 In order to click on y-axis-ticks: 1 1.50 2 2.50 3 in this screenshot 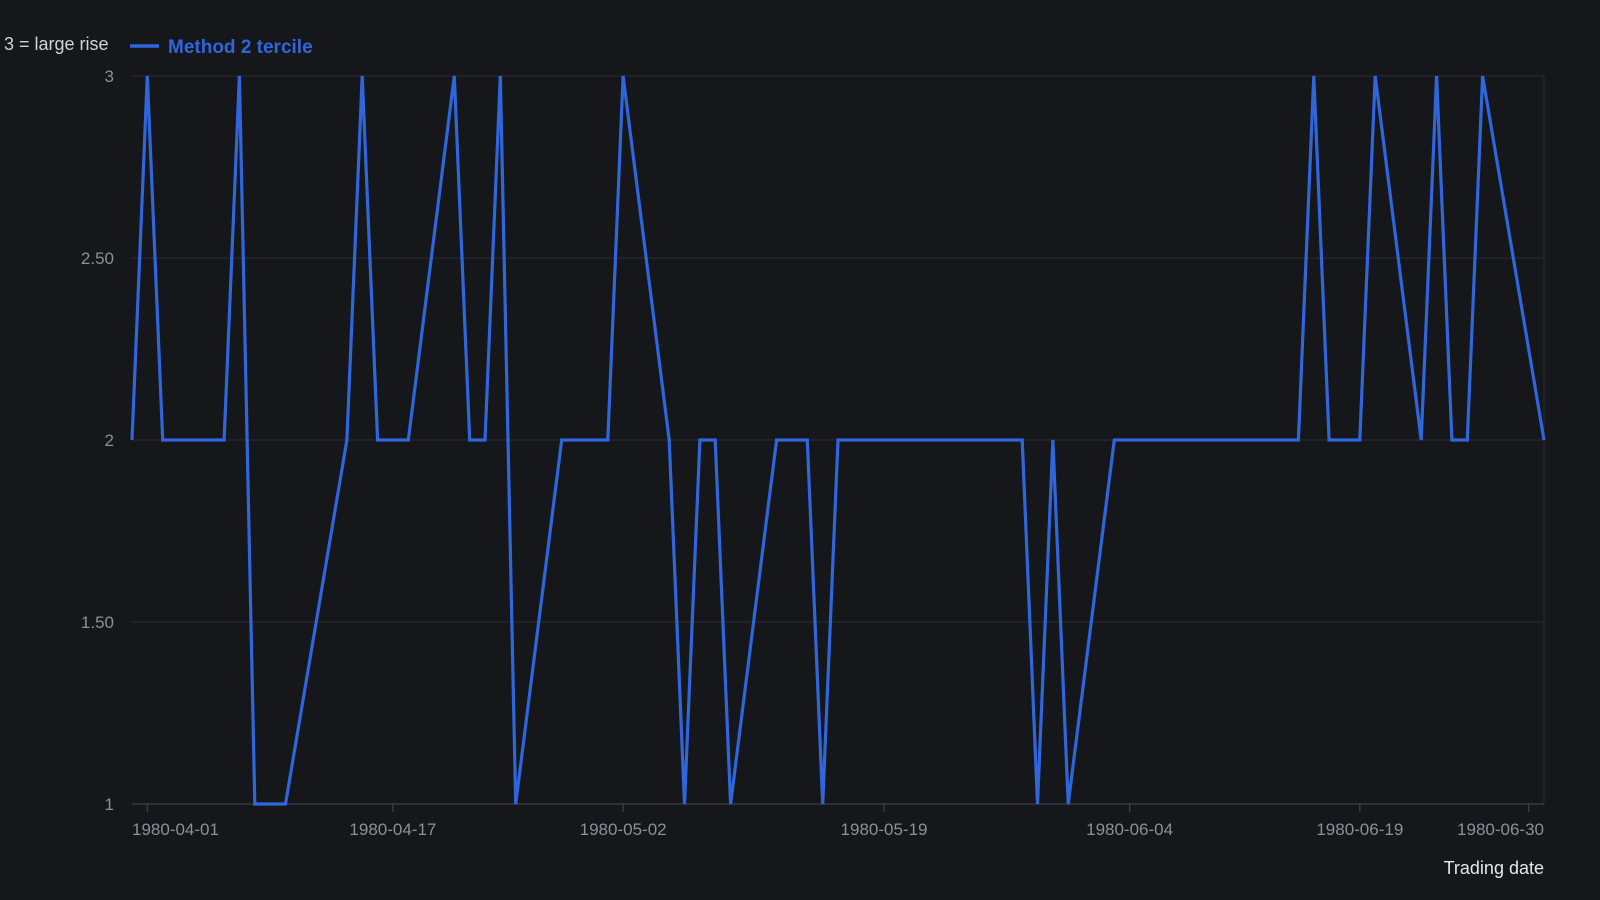, I will do `click(97, 440)`.